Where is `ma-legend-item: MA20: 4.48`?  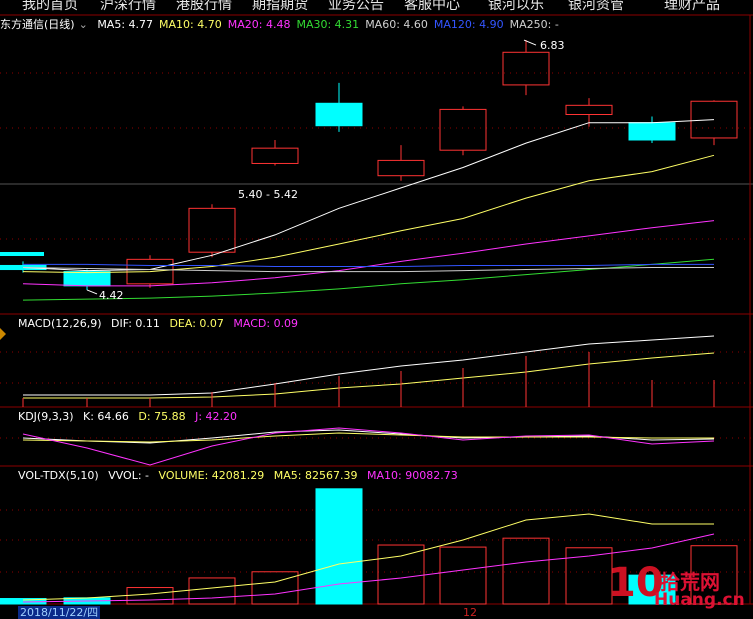 ma-legend-item: MA20: 4.48 is located at coordinates (259, 24).